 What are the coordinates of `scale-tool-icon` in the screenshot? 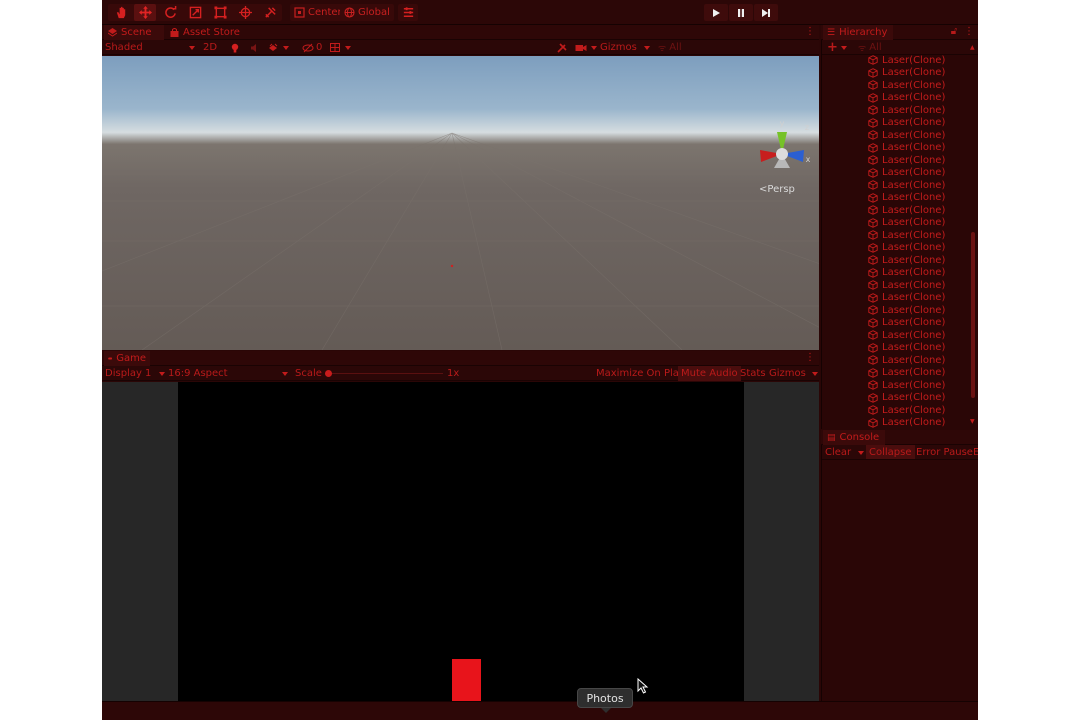 It's located at (195, 12).